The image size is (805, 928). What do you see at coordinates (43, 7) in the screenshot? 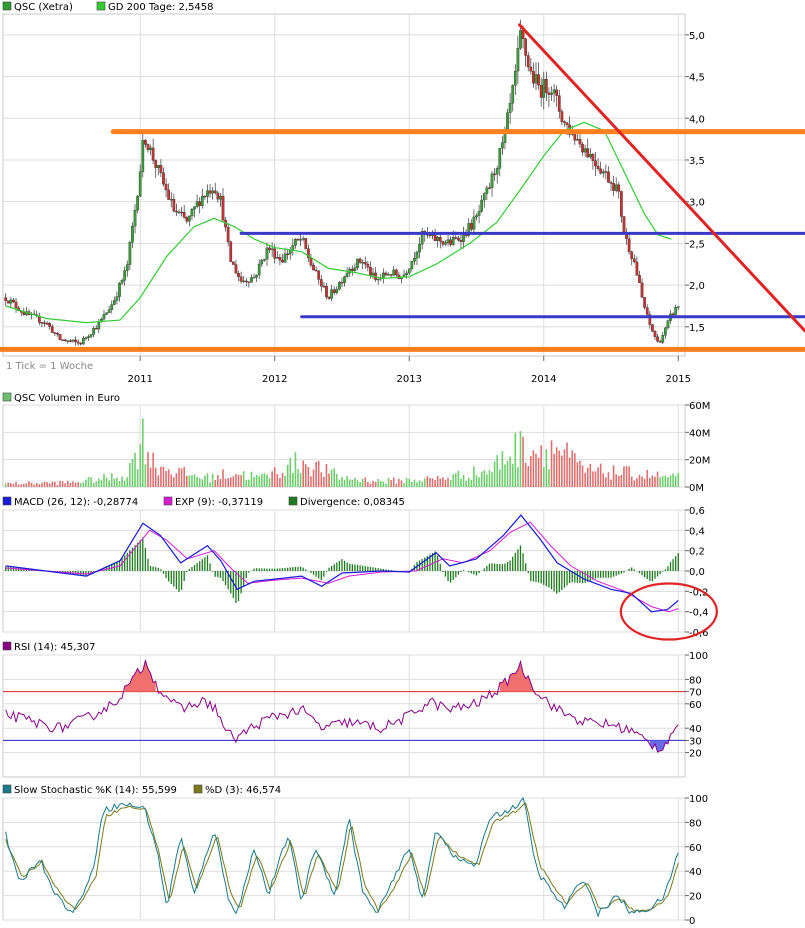
I see `legend-qsc-xetra: QSC (Xetra)` at bounding box center [43, 7].